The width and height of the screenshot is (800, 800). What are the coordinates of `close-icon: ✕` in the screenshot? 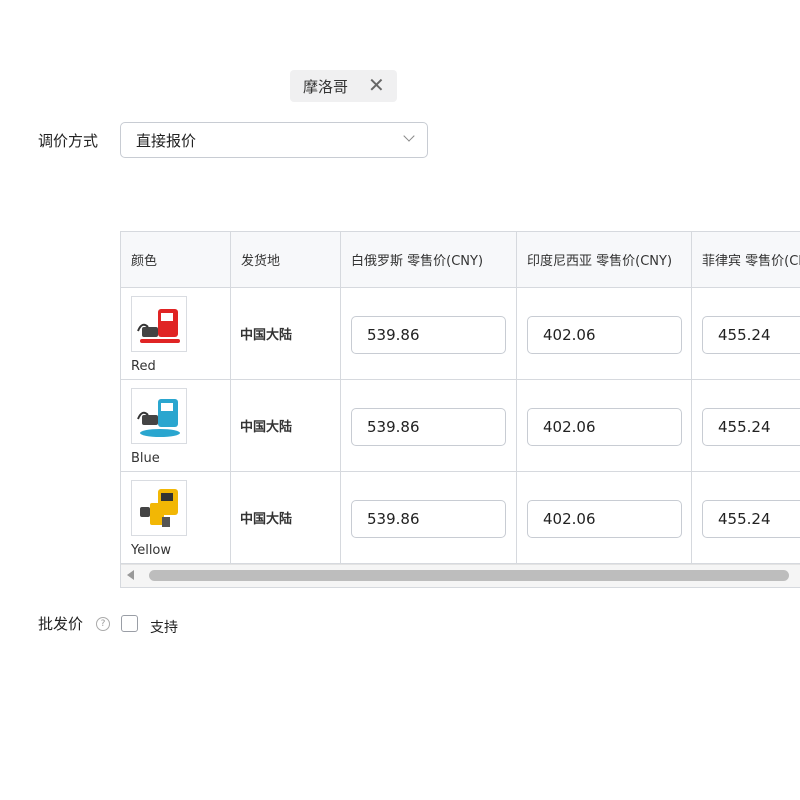 It's located at (376, 85).